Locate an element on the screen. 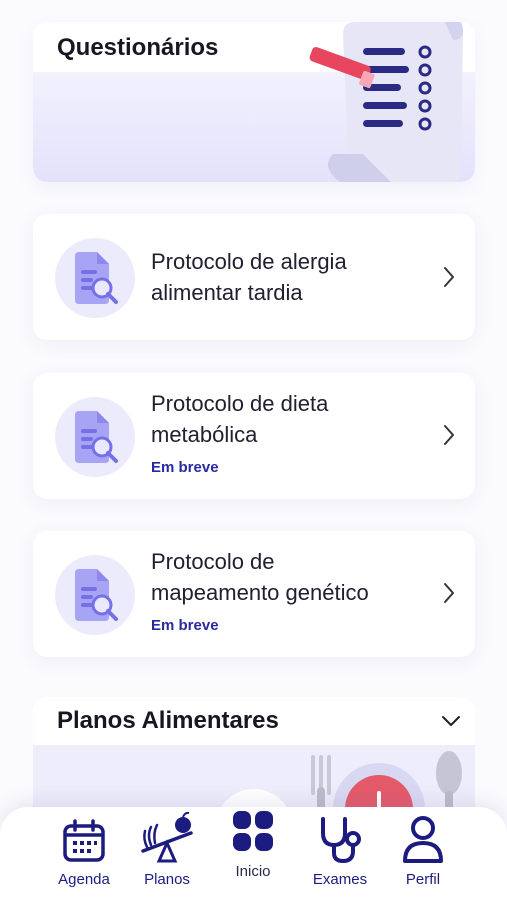 The image size is (507, 900). nav-label: Exames is located at coordinates (340, 879).